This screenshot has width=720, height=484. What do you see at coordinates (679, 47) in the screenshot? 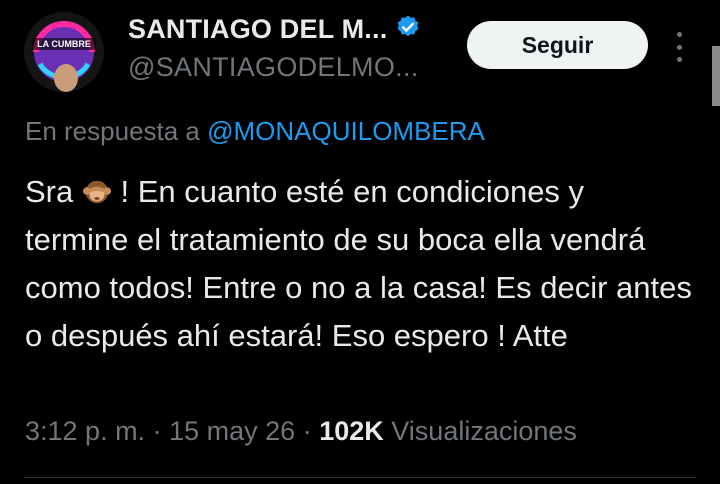
I see `more-vertical-icon` at bounding box center [679, 47].